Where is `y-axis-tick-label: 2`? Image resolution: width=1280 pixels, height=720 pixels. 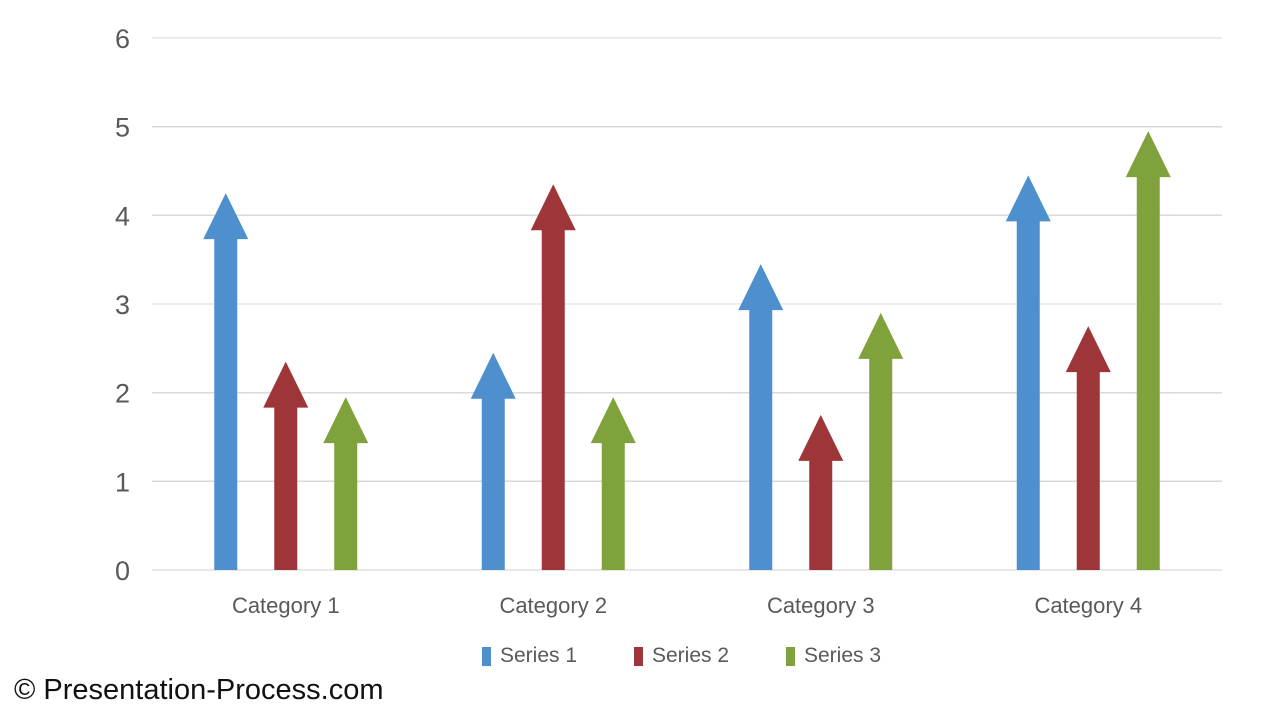
y-axis-tick-label: 2 is located at coordinates (122, 394).